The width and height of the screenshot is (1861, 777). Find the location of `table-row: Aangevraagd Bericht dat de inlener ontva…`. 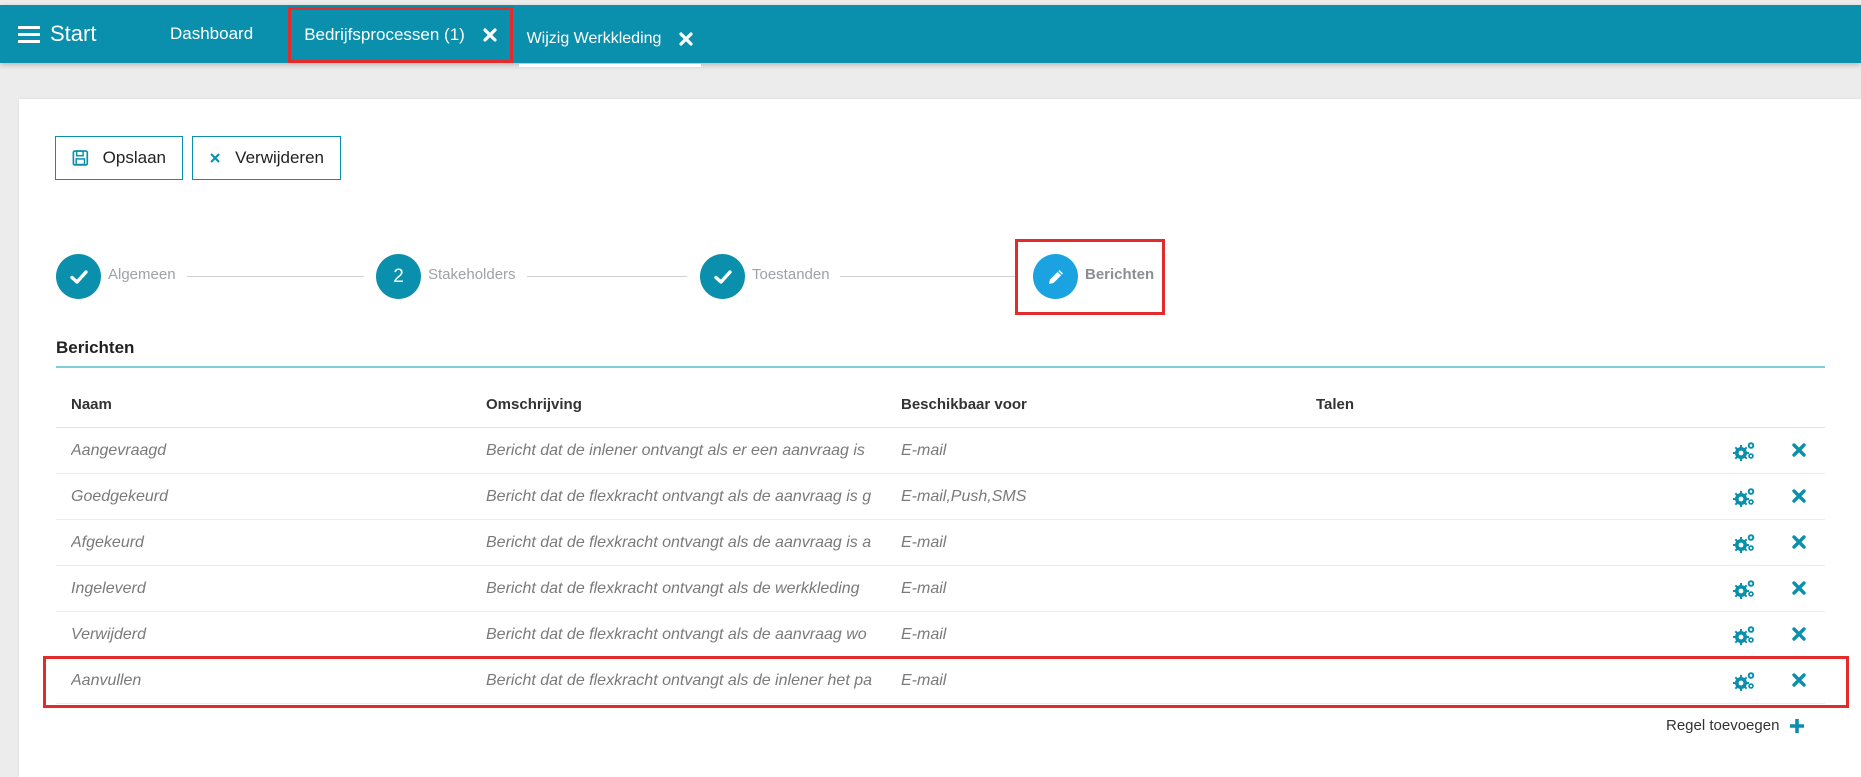

table-row: Aangevraagd Bericht dat de inlener ontva… is located at coordinates (940, 451).